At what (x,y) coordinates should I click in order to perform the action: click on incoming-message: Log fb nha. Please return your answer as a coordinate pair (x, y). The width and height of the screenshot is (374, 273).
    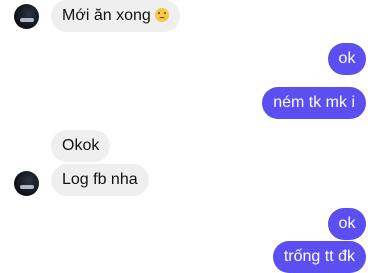
    Looking at the image, I should click on (100, 180).